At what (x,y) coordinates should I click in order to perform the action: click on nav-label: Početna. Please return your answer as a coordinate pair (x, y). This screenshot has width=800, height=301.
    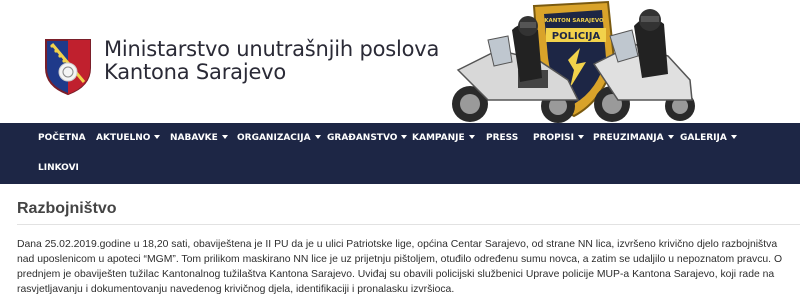
    Looking at the image, I should click on (62, 138).